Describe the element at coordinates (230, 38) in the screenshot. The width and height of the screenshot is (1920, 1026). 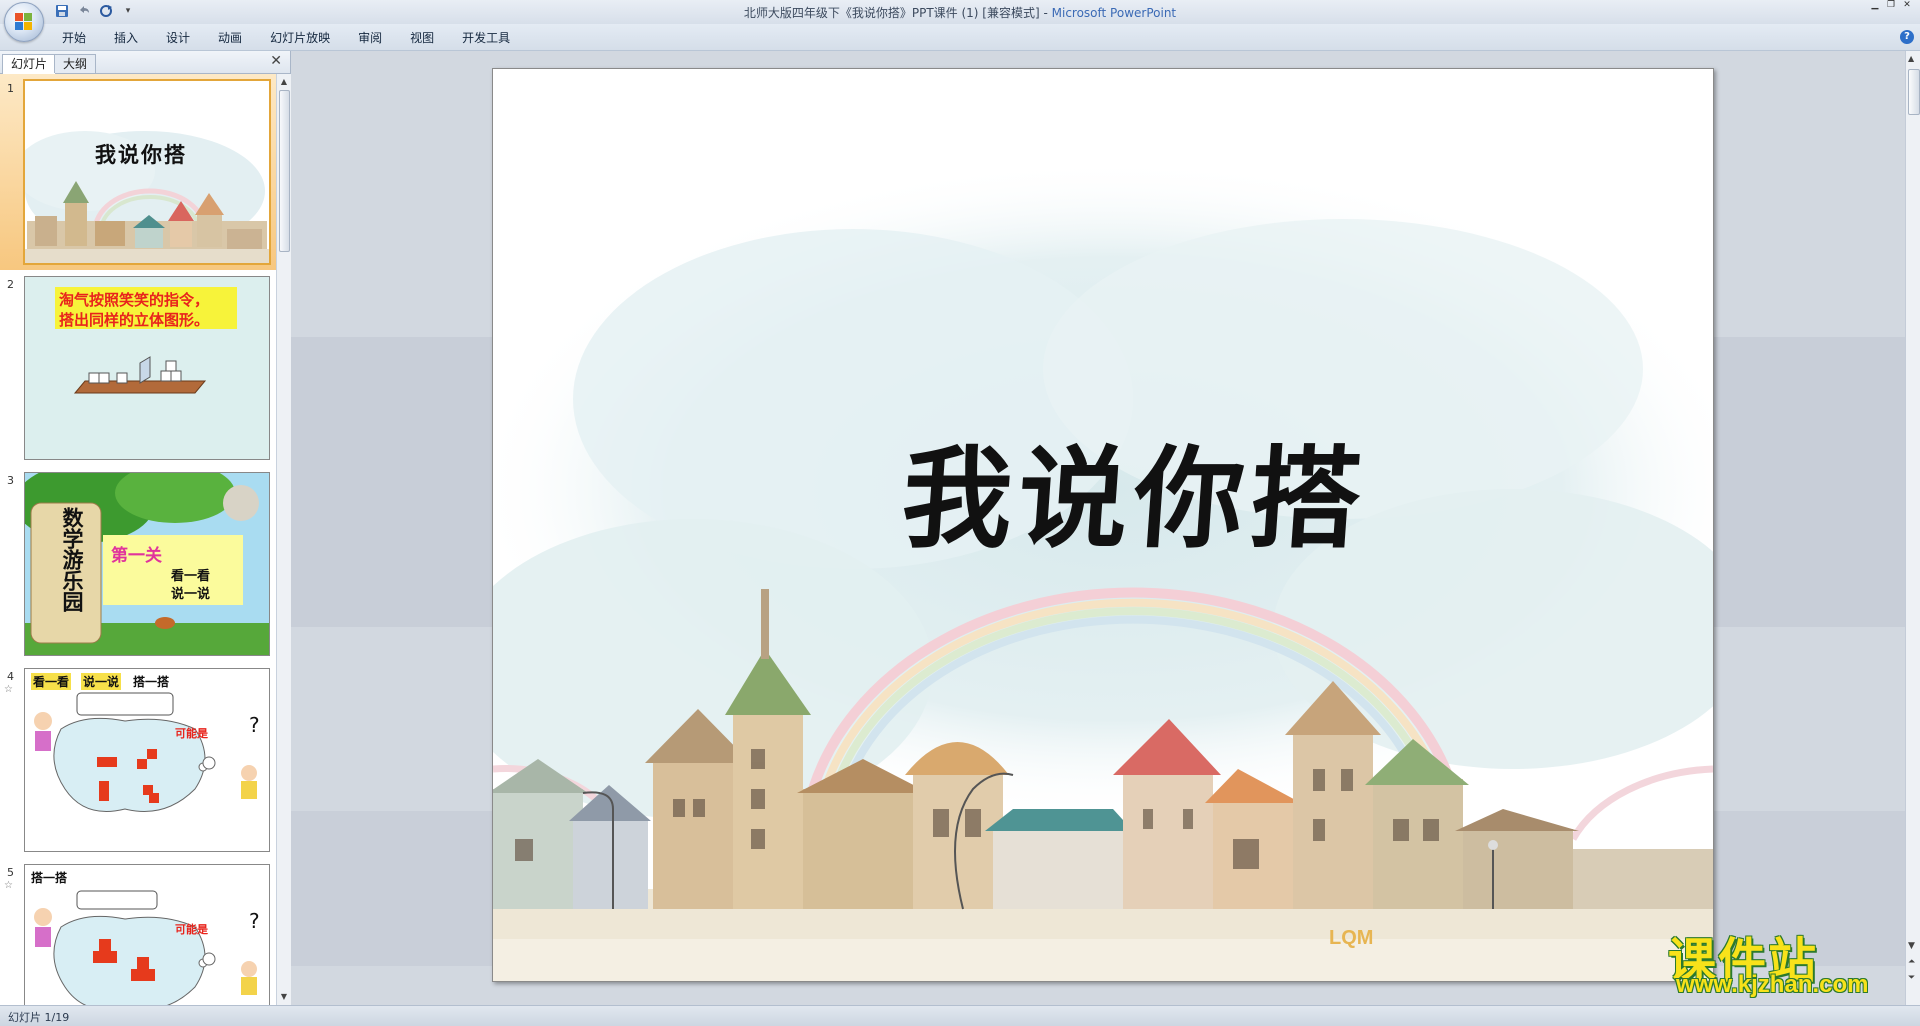
I see `tab-animations: 动画` at that location.